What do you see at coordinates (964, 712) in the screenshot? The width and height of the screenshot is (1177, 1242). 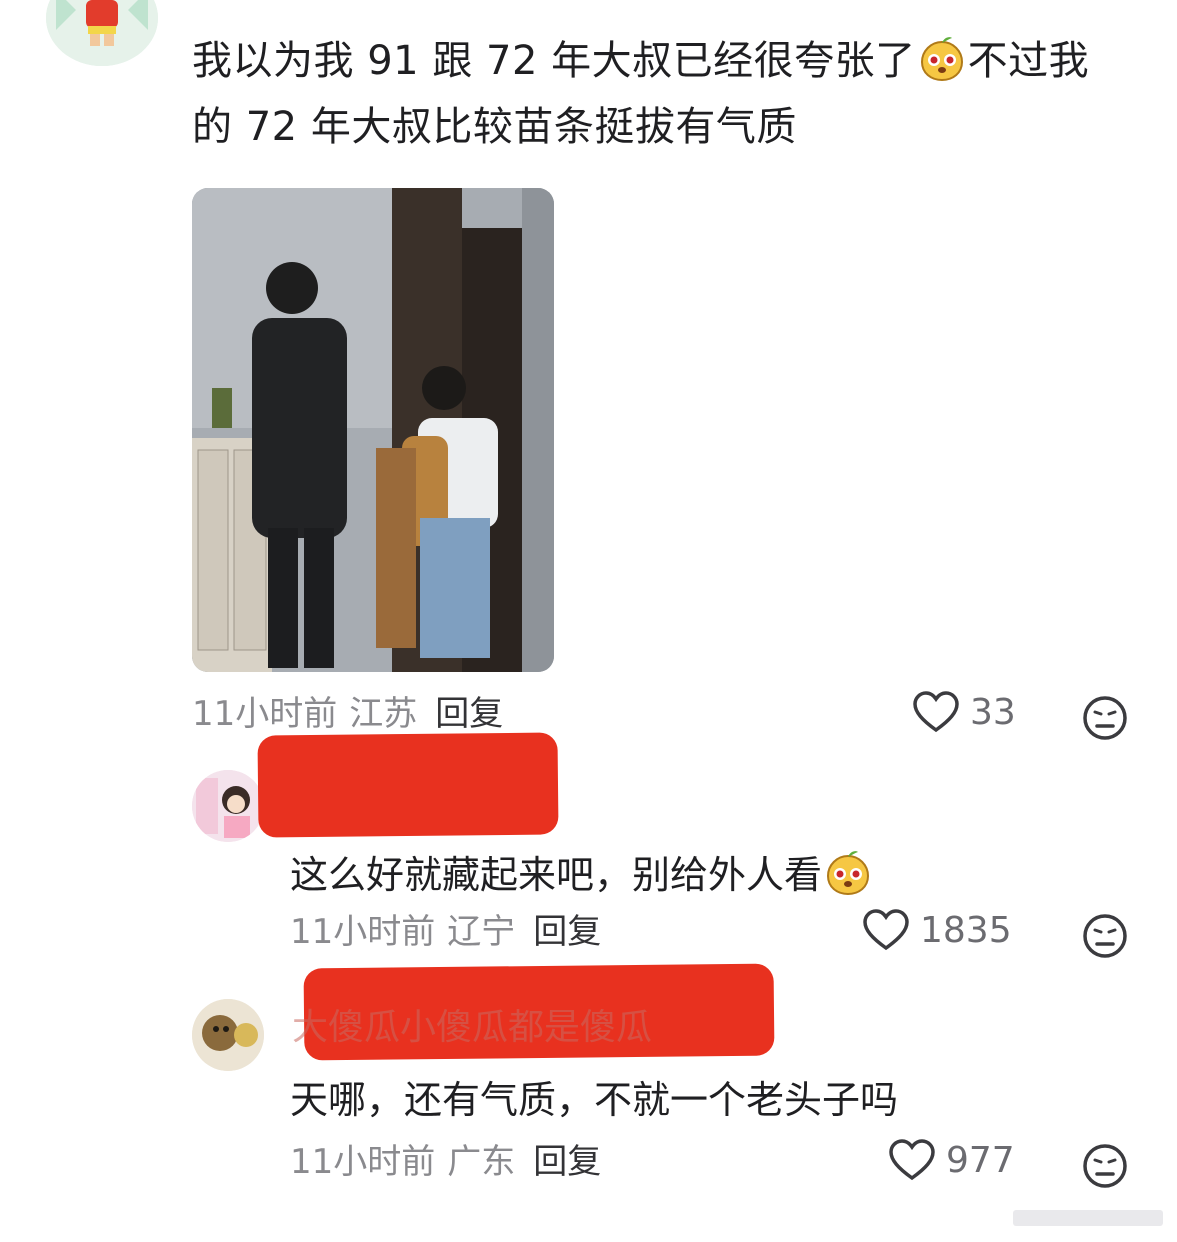 I see `main-comment-like-button: 33` at bounding box center [964, 712].